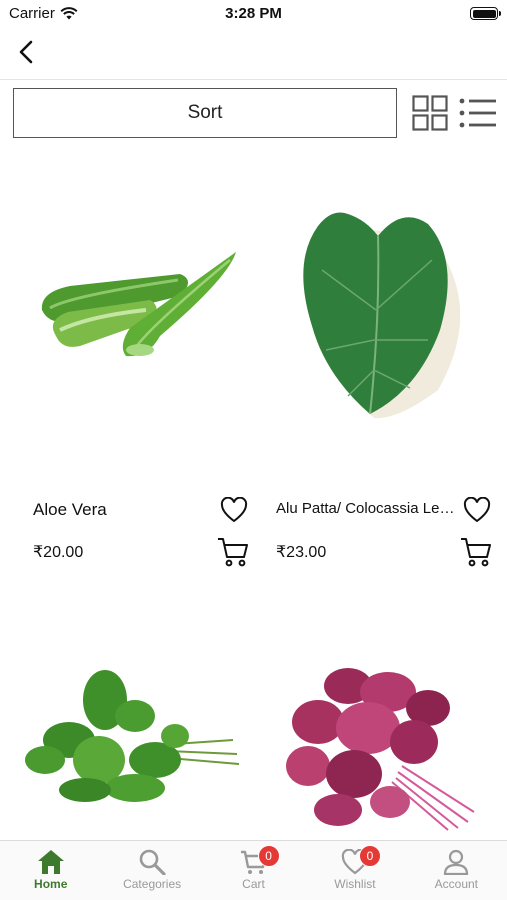 The height and width of the screenshot is (900, 507). What do you see at coordinates (485, 13) in the screenshot?
I see `battery-icon` at bounding box center [485, 13].